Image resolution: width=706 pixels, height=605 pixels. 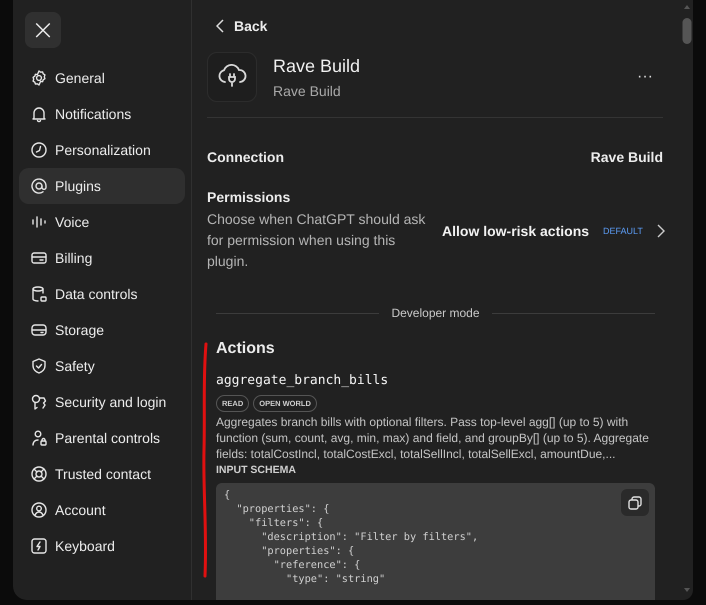 I want to click on circle-icon, so click(x=39, y=150).